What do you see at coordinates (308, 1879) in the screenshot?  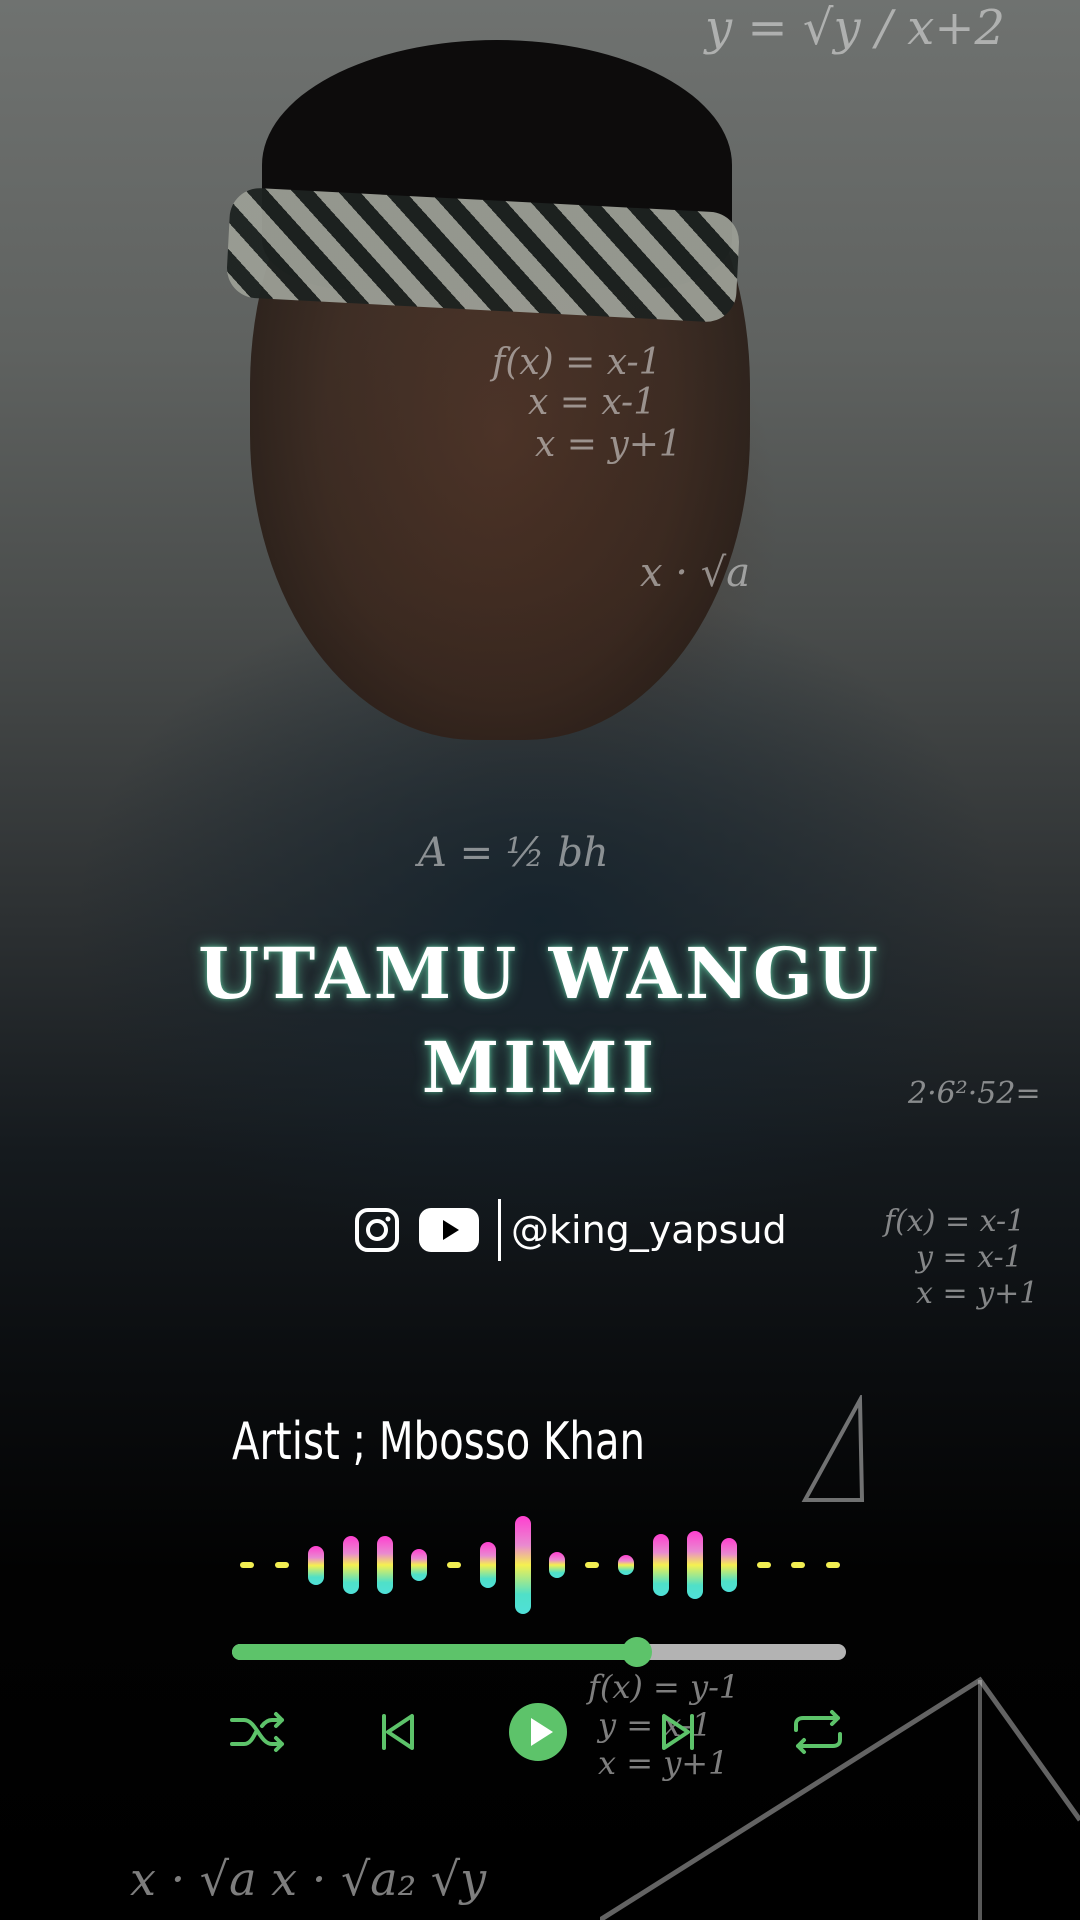 I see `math-bottom-sqrt: x · √a x · √a₂ √y` at bounding box center [308, 1879].